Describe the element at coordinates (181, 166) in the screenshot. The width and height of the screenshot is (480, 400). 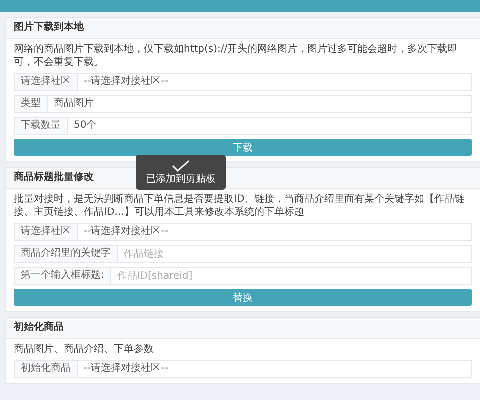
I see `check-icon` at that location.